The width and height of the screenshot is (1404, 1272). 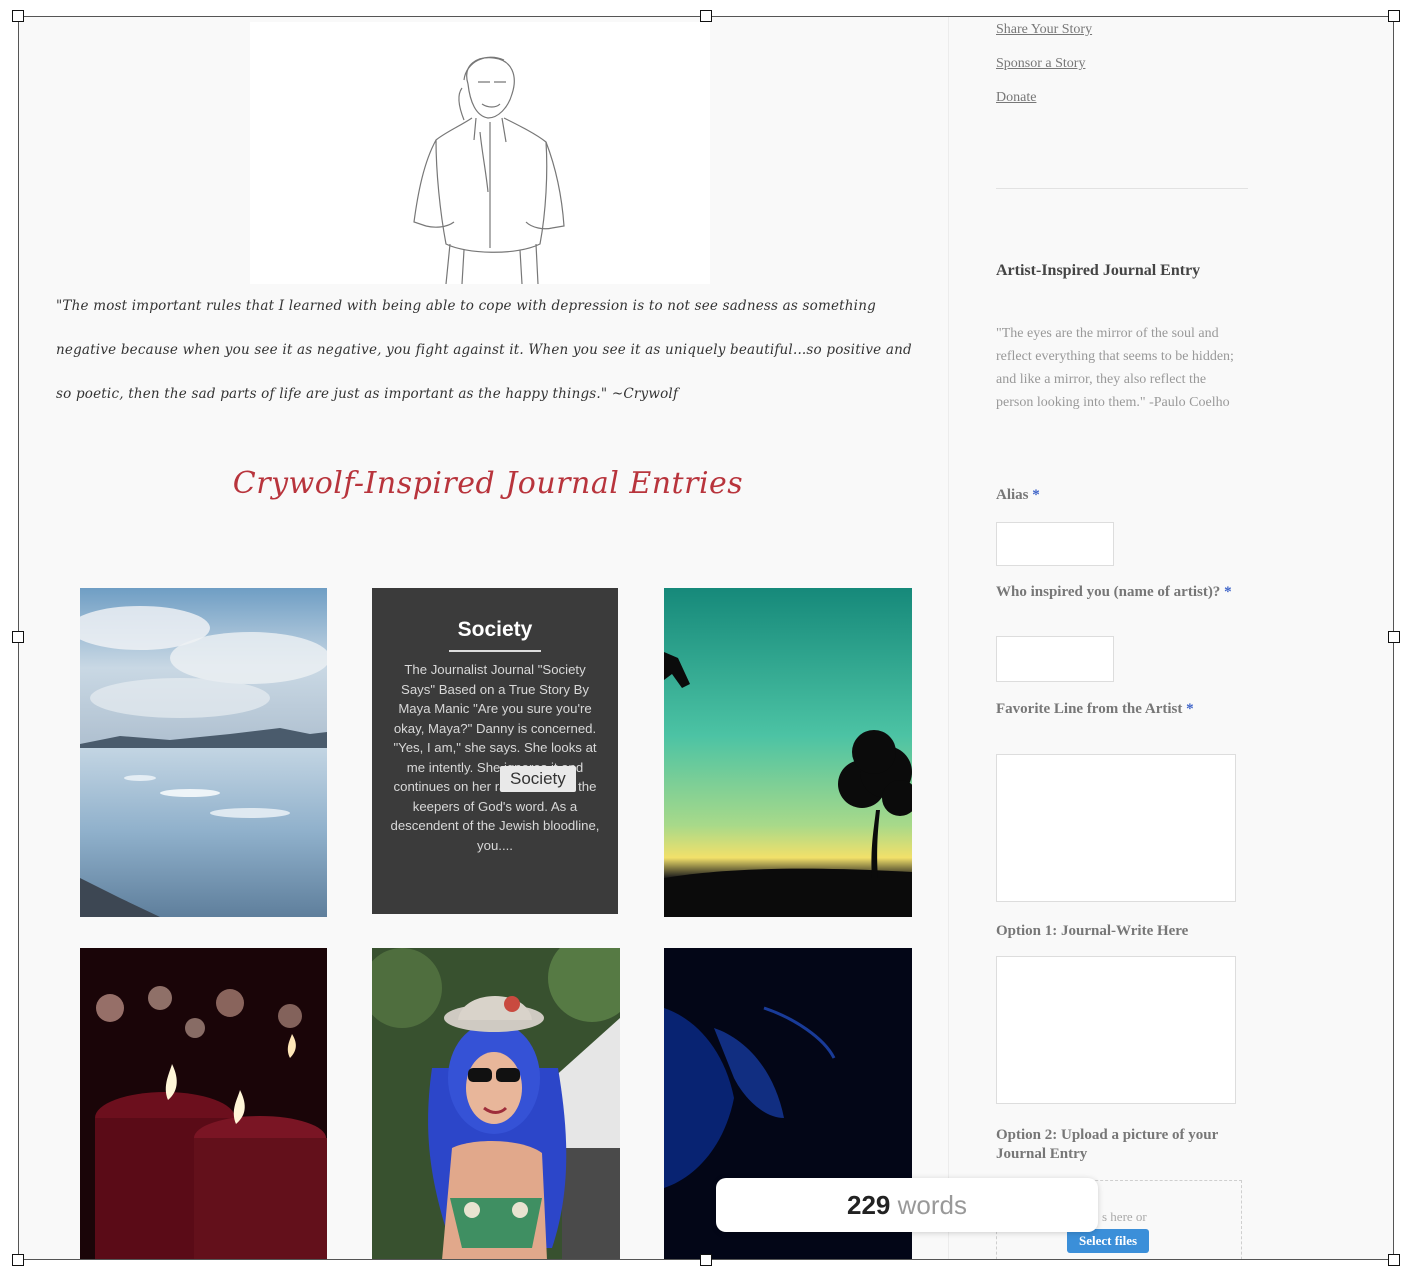 I want to click on word-count-badge: 229 words, so click(x=907, y=1205).